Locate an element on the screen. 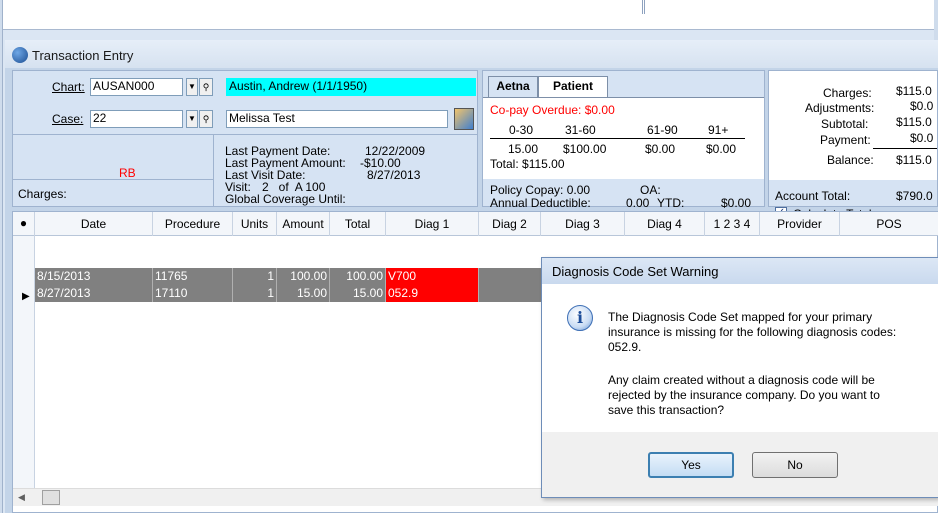 This screenshot has height=513, width=938. annual-deductible-value: 0.00 is located at coordinates (638, 203).